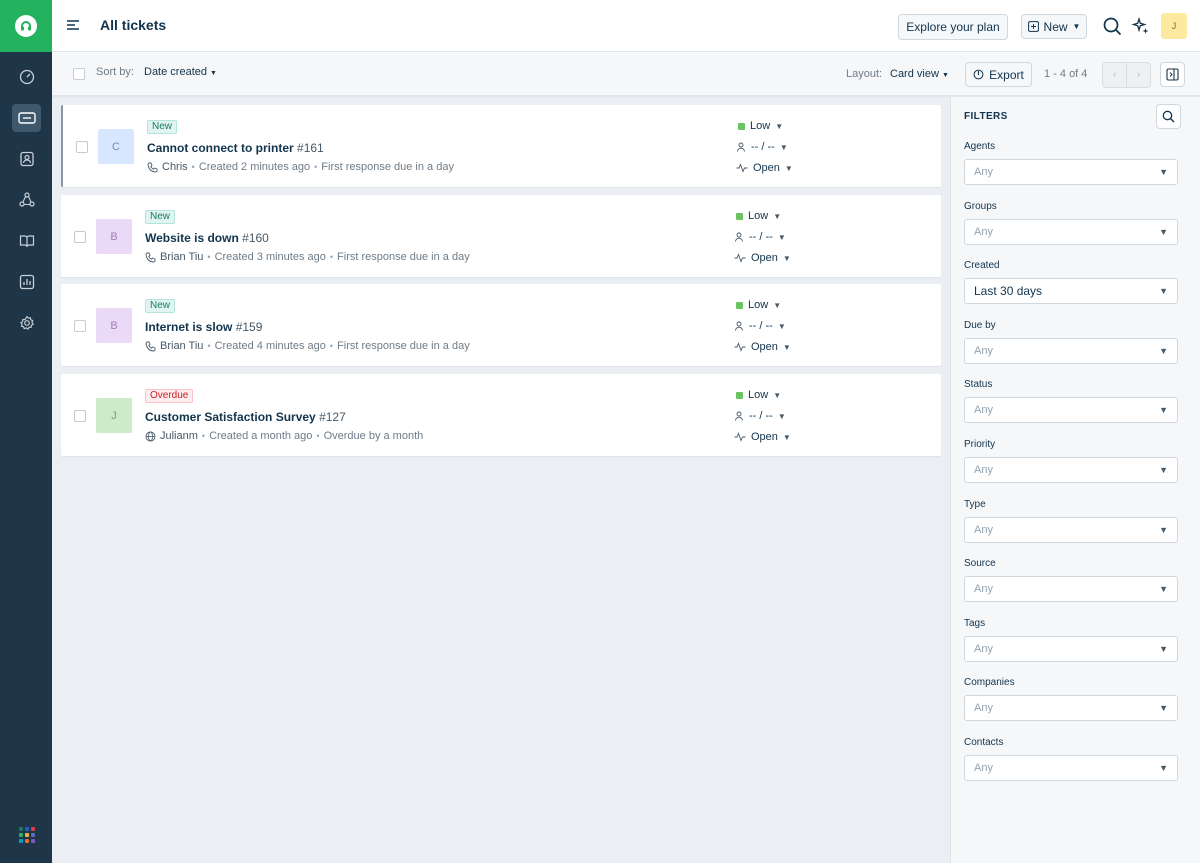  Describe the element at coordinates (1071, 291) in the screenshot. I see `filter-select: Last 30 days ▼` at that location.